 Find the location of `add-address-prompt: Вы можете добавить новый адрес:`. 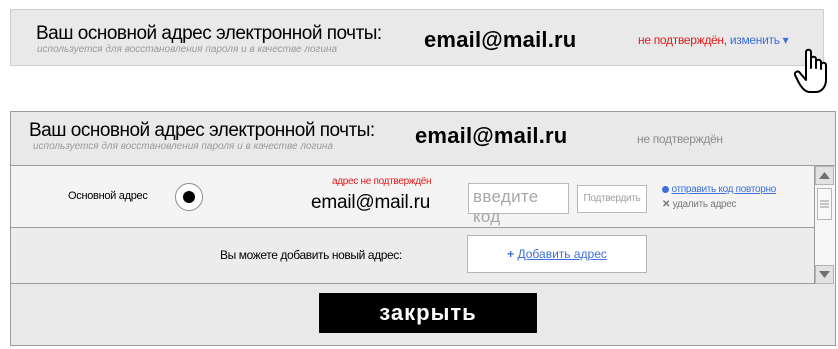

add-address-prompt: Вы можете добавить новый адрес: is located at coordinates (311, 255).